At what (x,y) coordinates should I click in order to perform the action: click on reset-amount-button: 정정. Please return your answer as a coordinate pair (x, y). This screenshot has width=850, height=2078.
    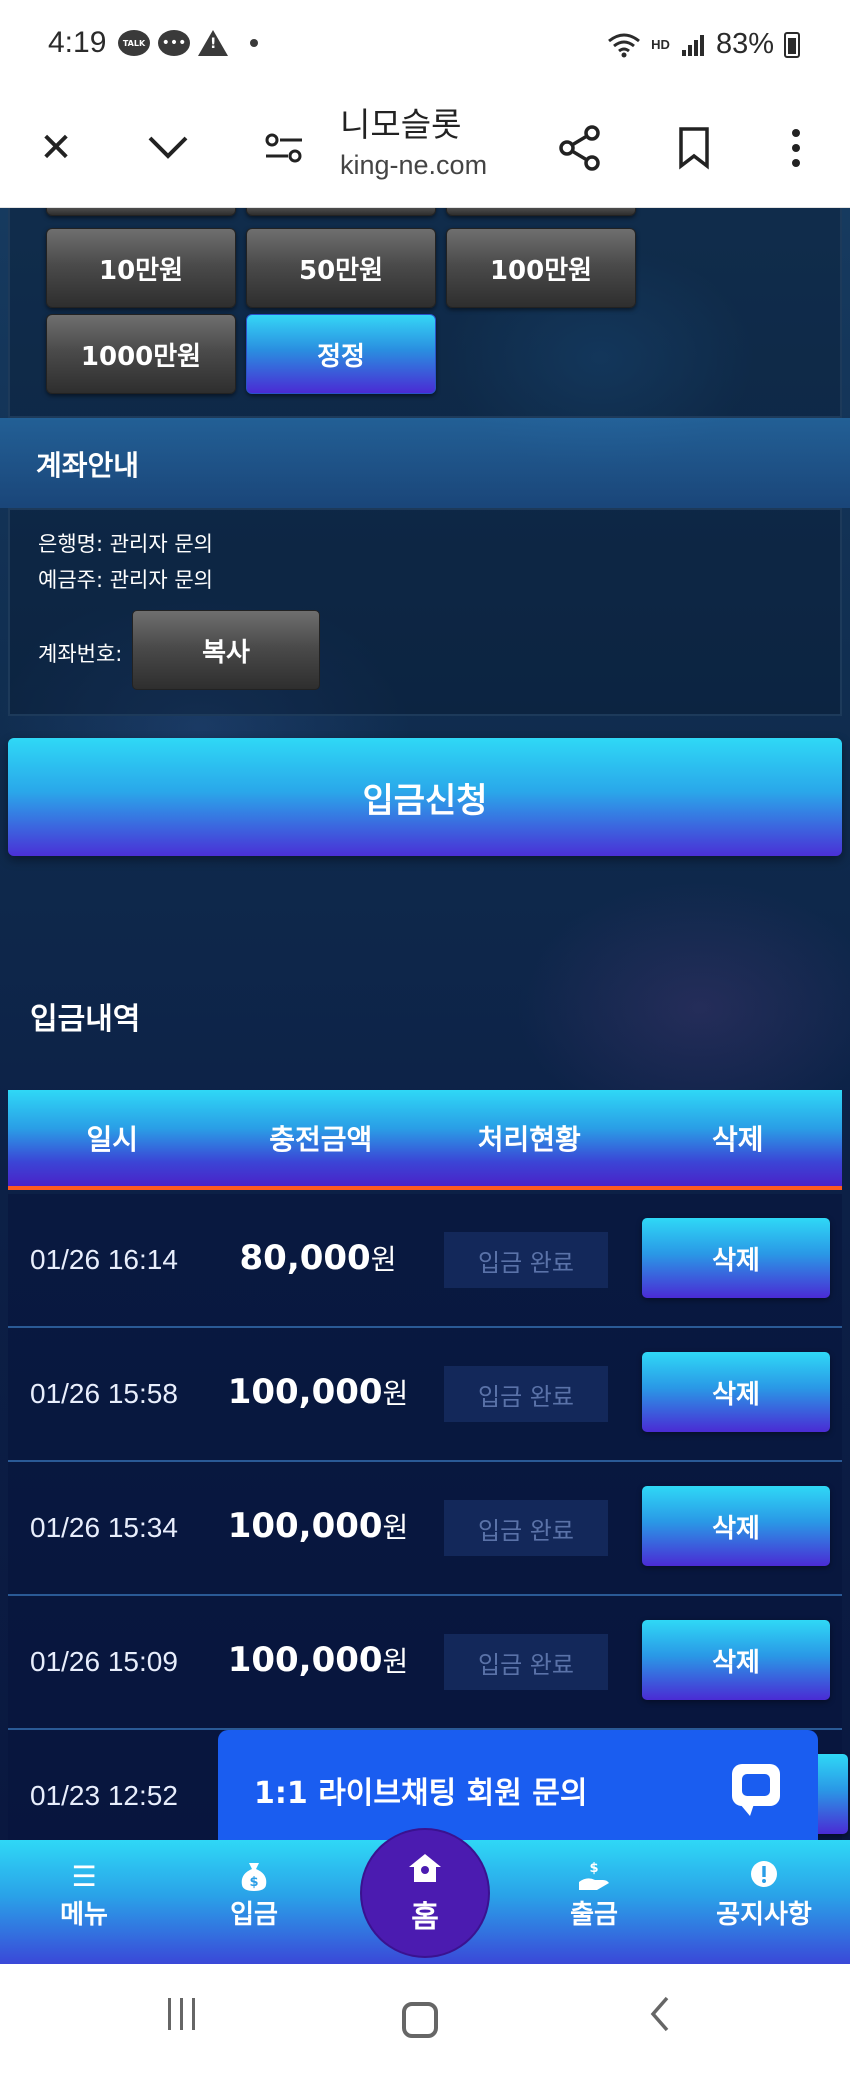
    Looking at the image, I should click on (341, 354).